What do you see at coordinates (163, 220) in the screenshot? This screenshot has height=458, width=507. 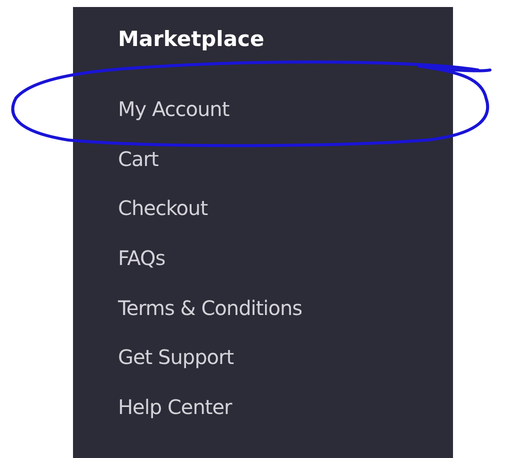 I see `menu-link: Checkout` at bounding box center [163, 220].